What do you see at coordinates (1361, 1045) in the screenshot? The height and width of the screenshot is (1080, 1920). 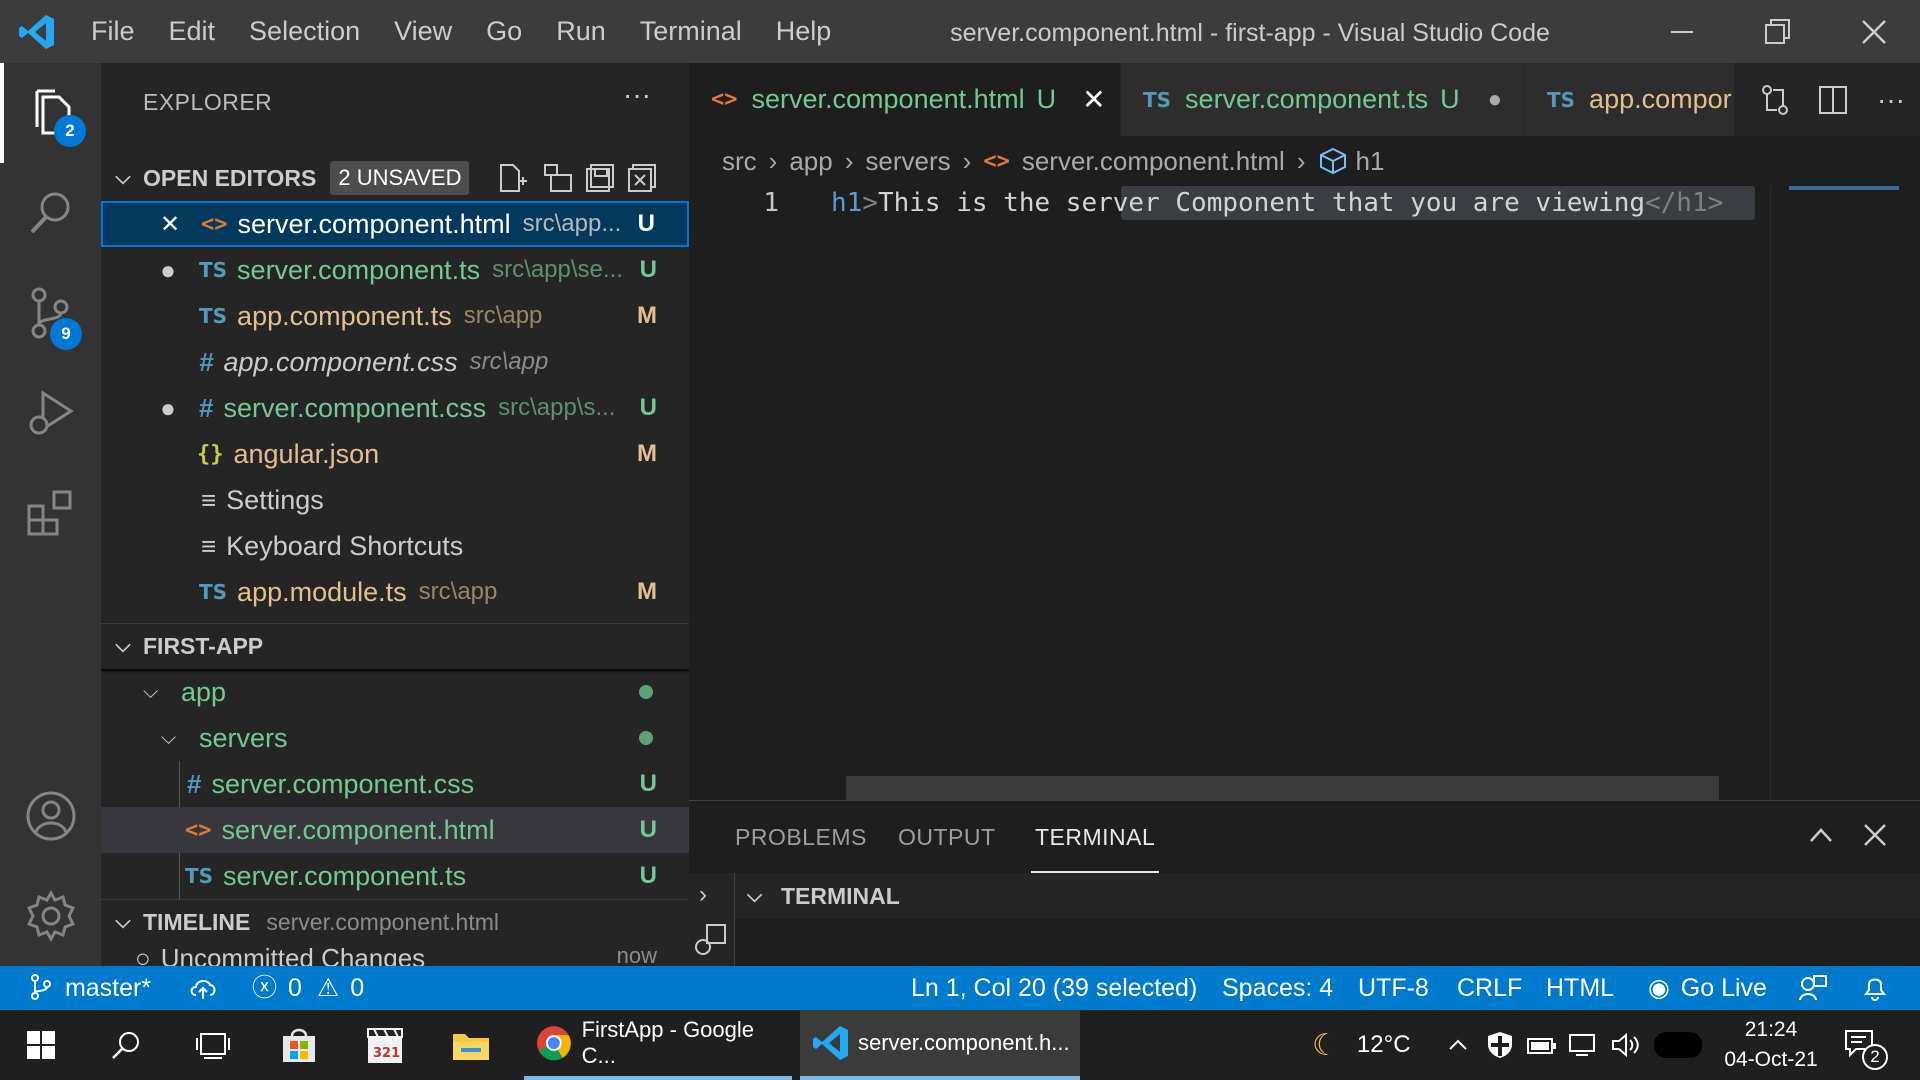 I see `weather-widget: ☾ 12°C` at bounding box center [1361, 1045].